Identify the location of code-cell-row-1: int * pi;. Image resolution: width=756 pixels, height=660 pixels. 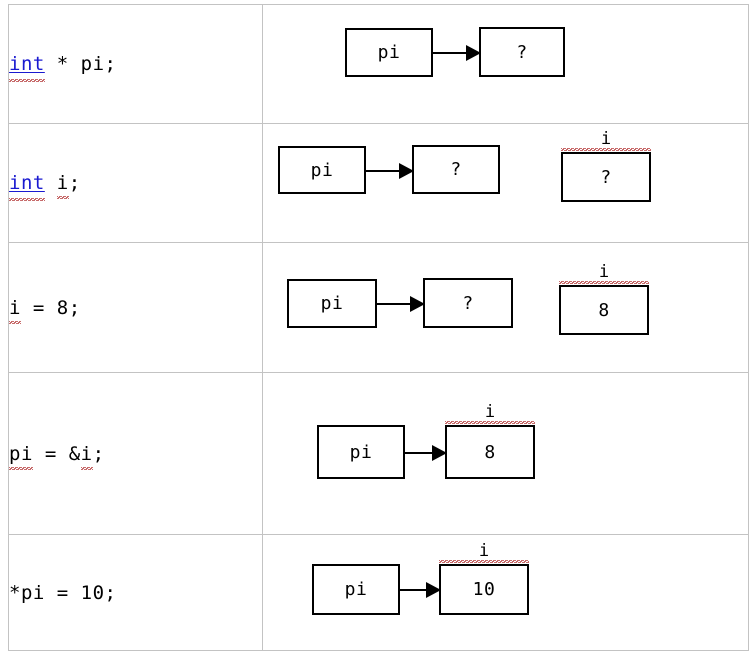
(135, 64).